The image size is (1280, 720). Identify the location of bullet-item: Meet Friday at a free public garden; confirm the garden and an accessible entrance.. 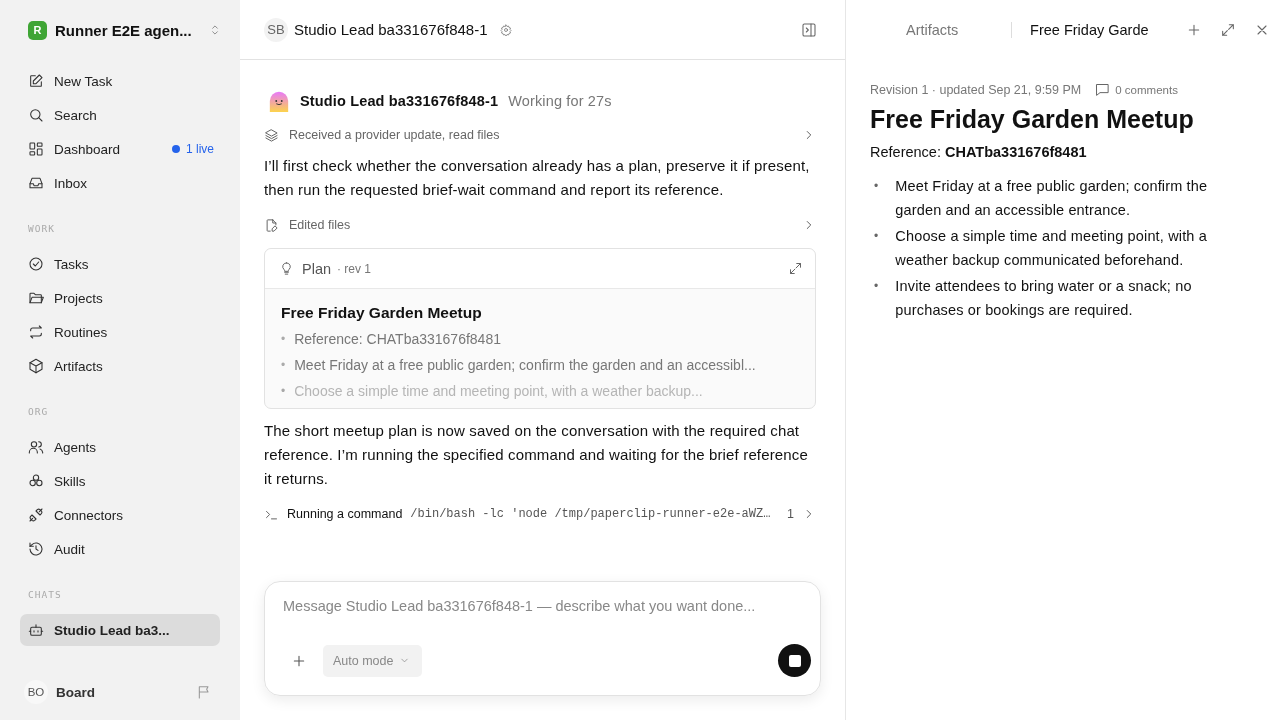
(1052, 198).